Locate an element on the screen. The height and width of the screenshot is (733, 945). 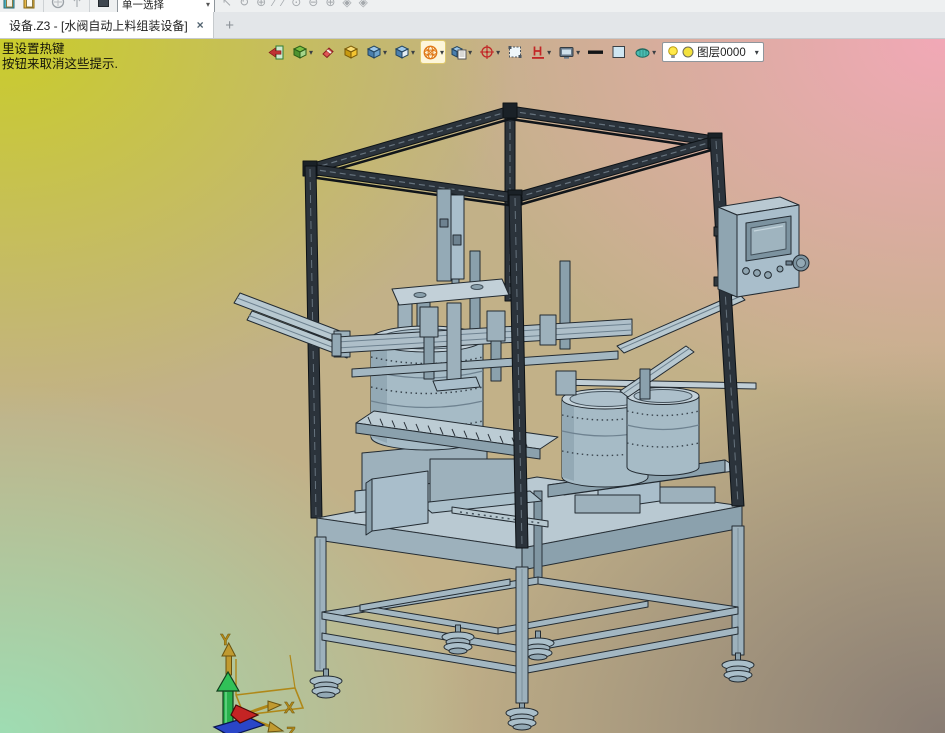
zoom-out-icon: ⊖ is located at coordinates (313, 4).